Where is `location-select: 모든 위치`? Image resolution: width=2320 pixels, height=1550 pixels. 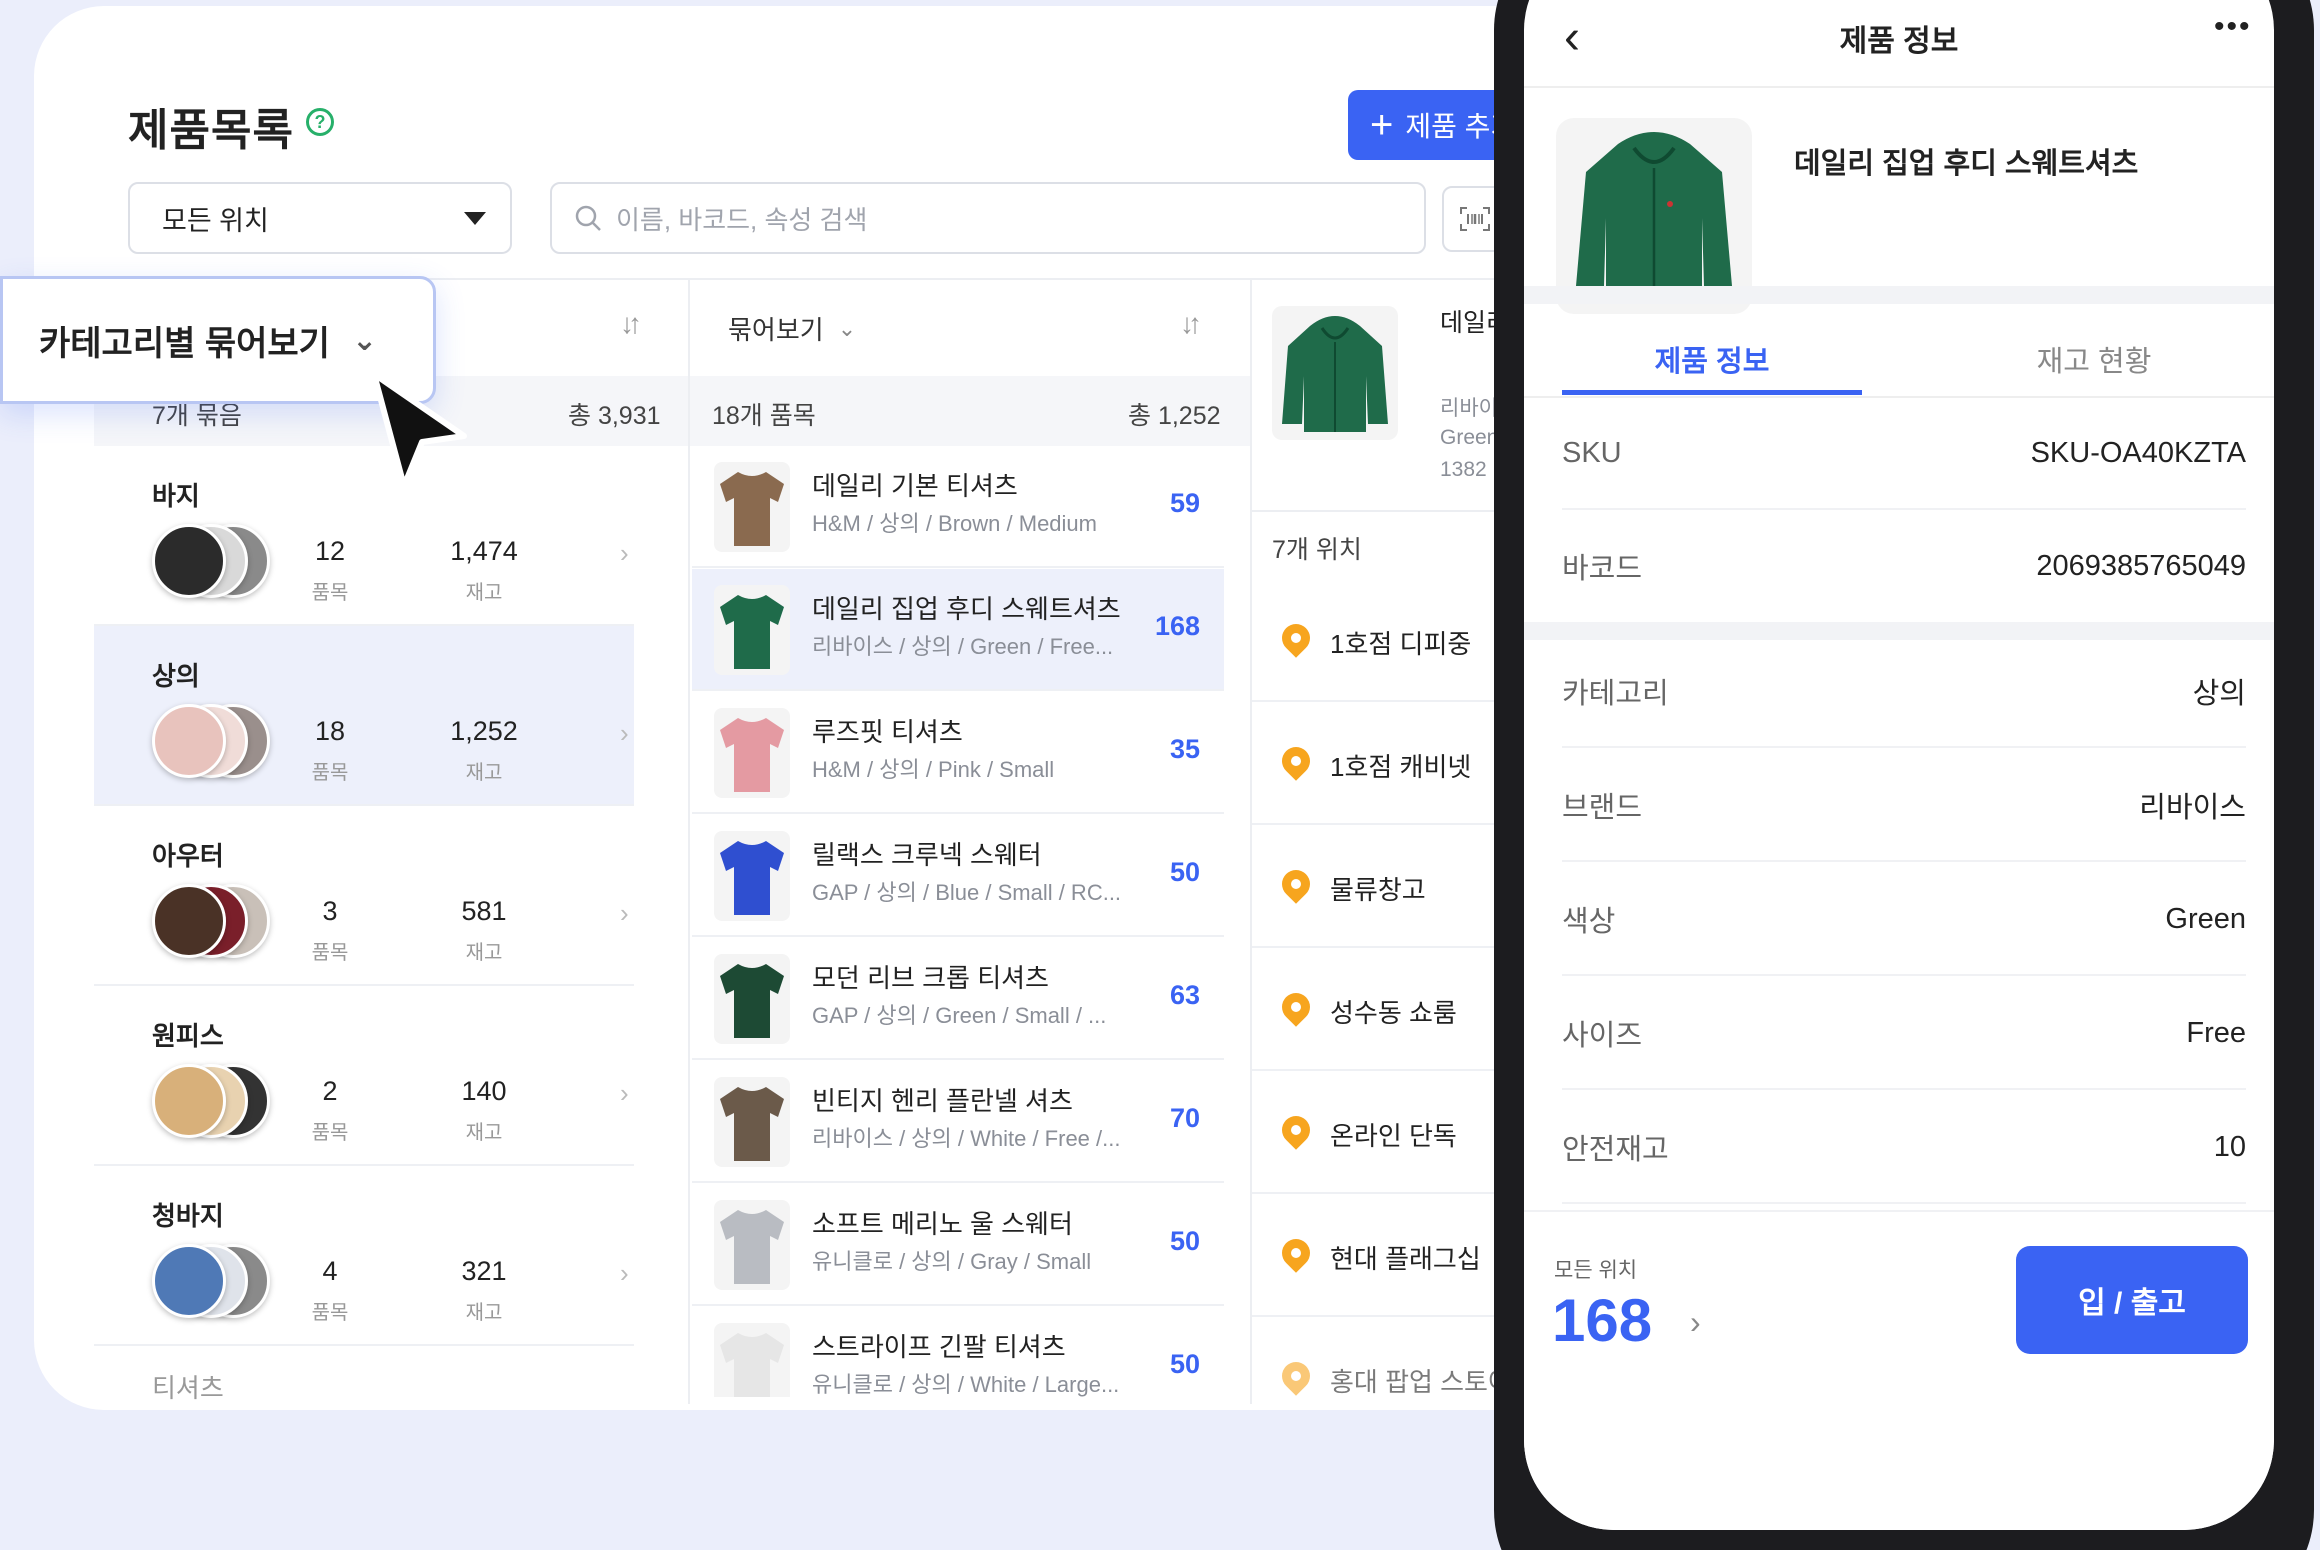 location-select: 모든 위치 is located at coordinates (320, 218).